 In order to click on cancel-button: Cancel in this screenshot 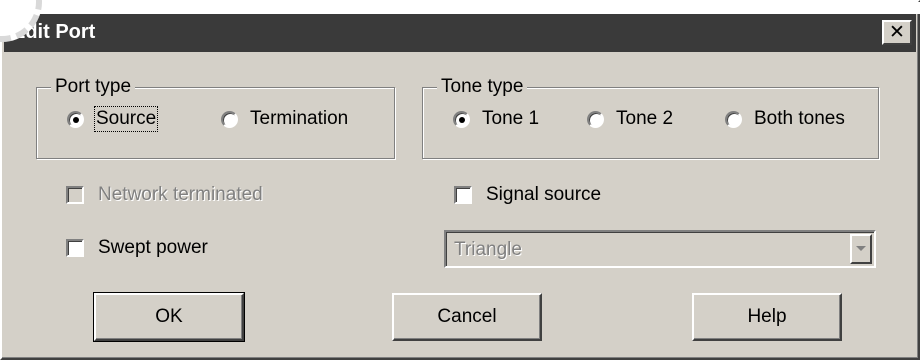, I will do `click(467, 317)`.